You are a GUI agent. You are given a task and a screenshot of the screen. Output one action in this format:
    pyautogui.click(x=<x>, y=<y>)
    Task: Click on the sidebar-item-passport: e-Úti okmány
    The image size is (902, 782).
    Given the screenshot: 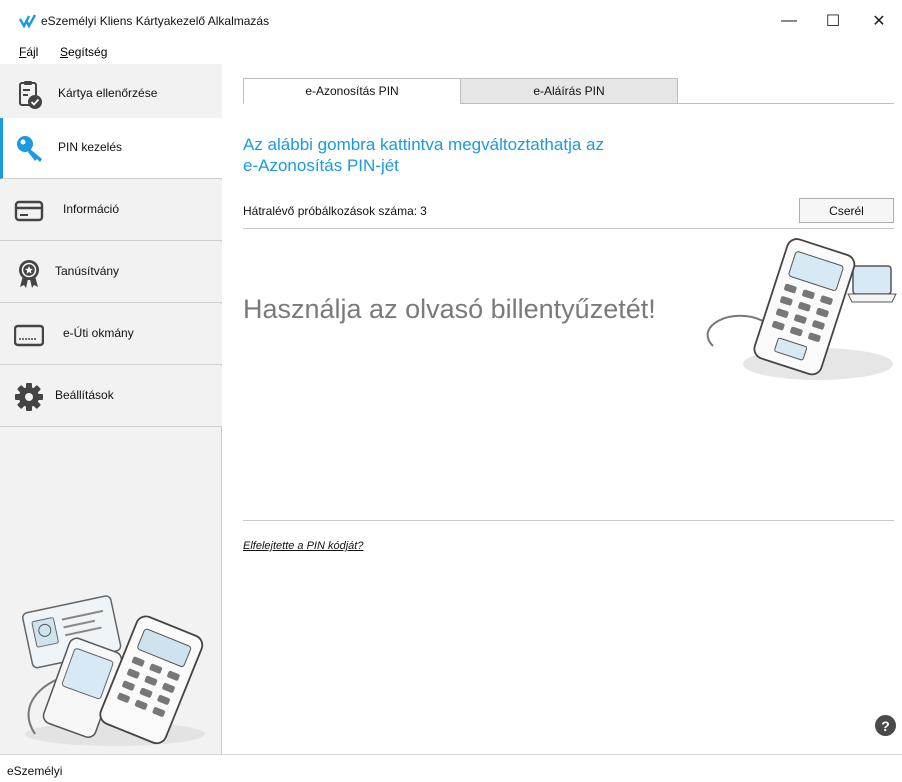 What is the action you would take?
    pyautogui.click(x=111, y=334)
    